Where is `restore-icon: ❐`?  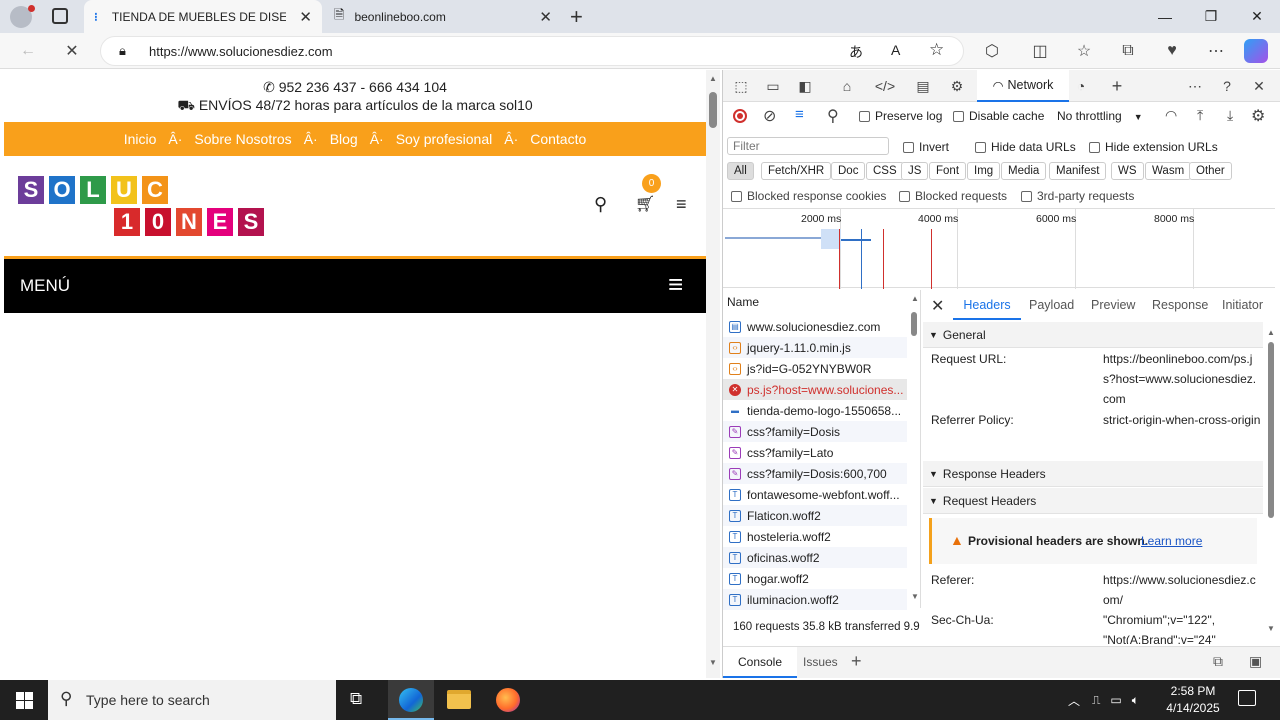
restore-icon: ❐ is located at coordinates (1211, 16).